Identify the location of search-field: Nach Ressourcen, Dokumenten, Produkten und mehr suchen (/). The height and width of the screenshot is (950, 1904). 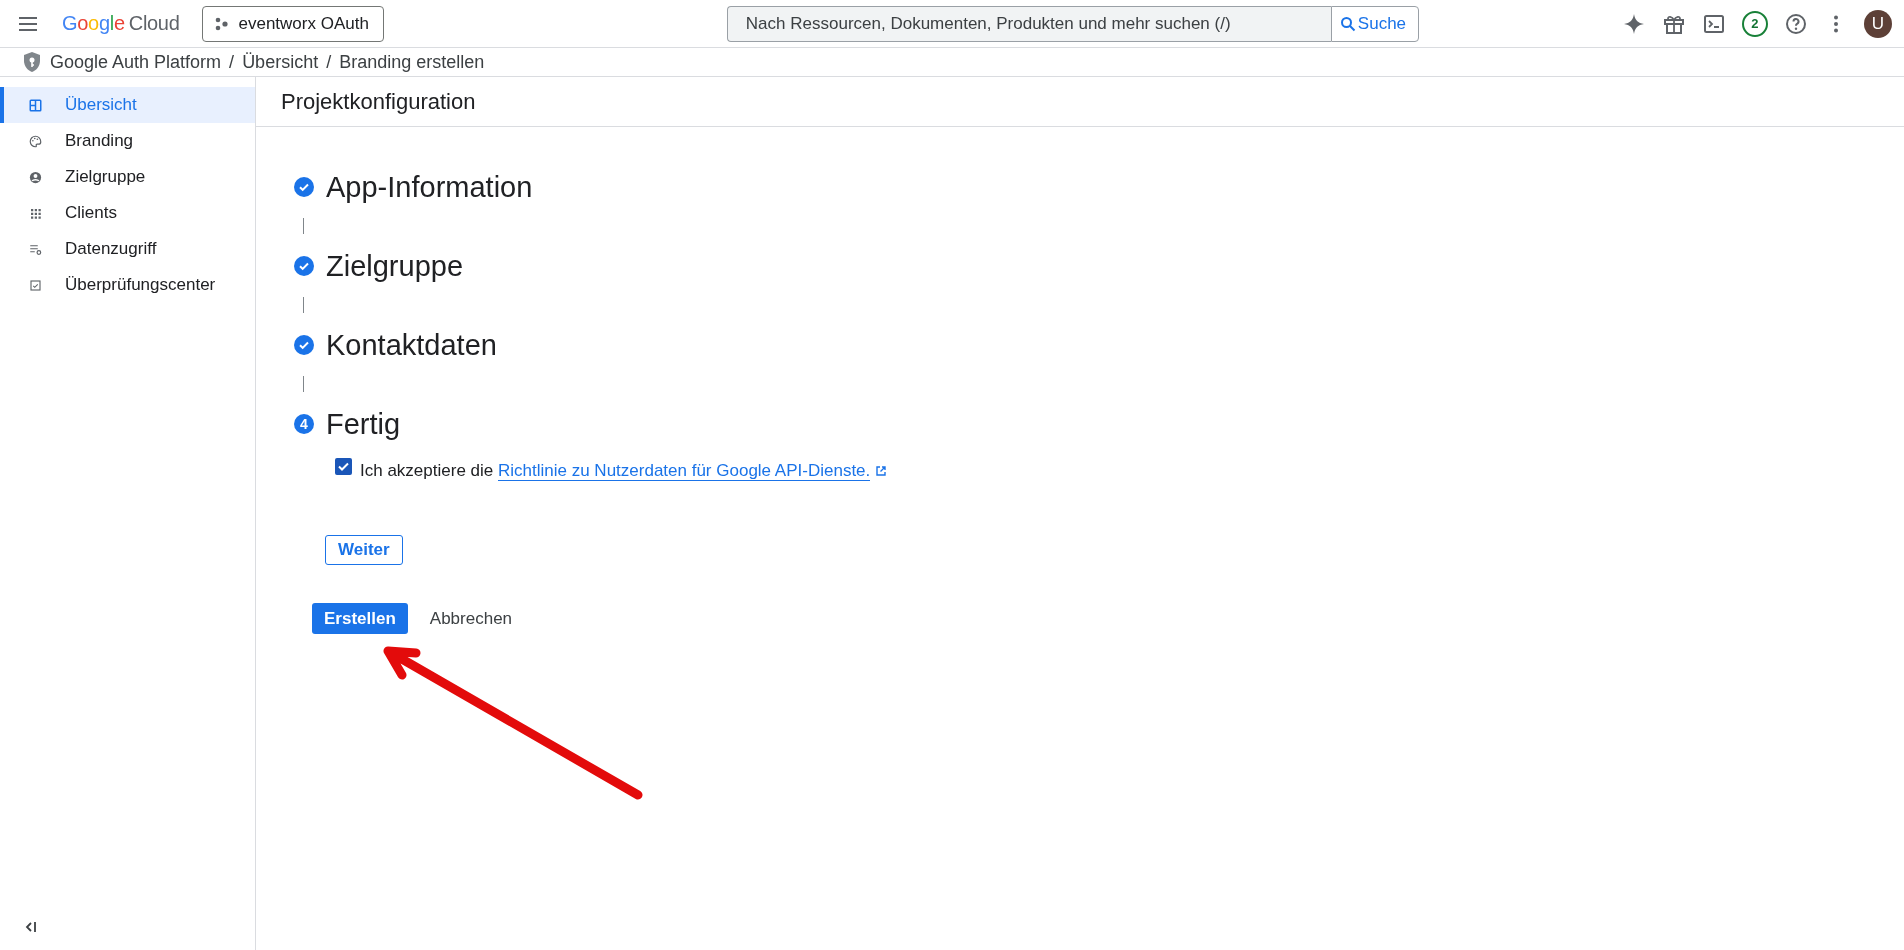
(1028, 23).